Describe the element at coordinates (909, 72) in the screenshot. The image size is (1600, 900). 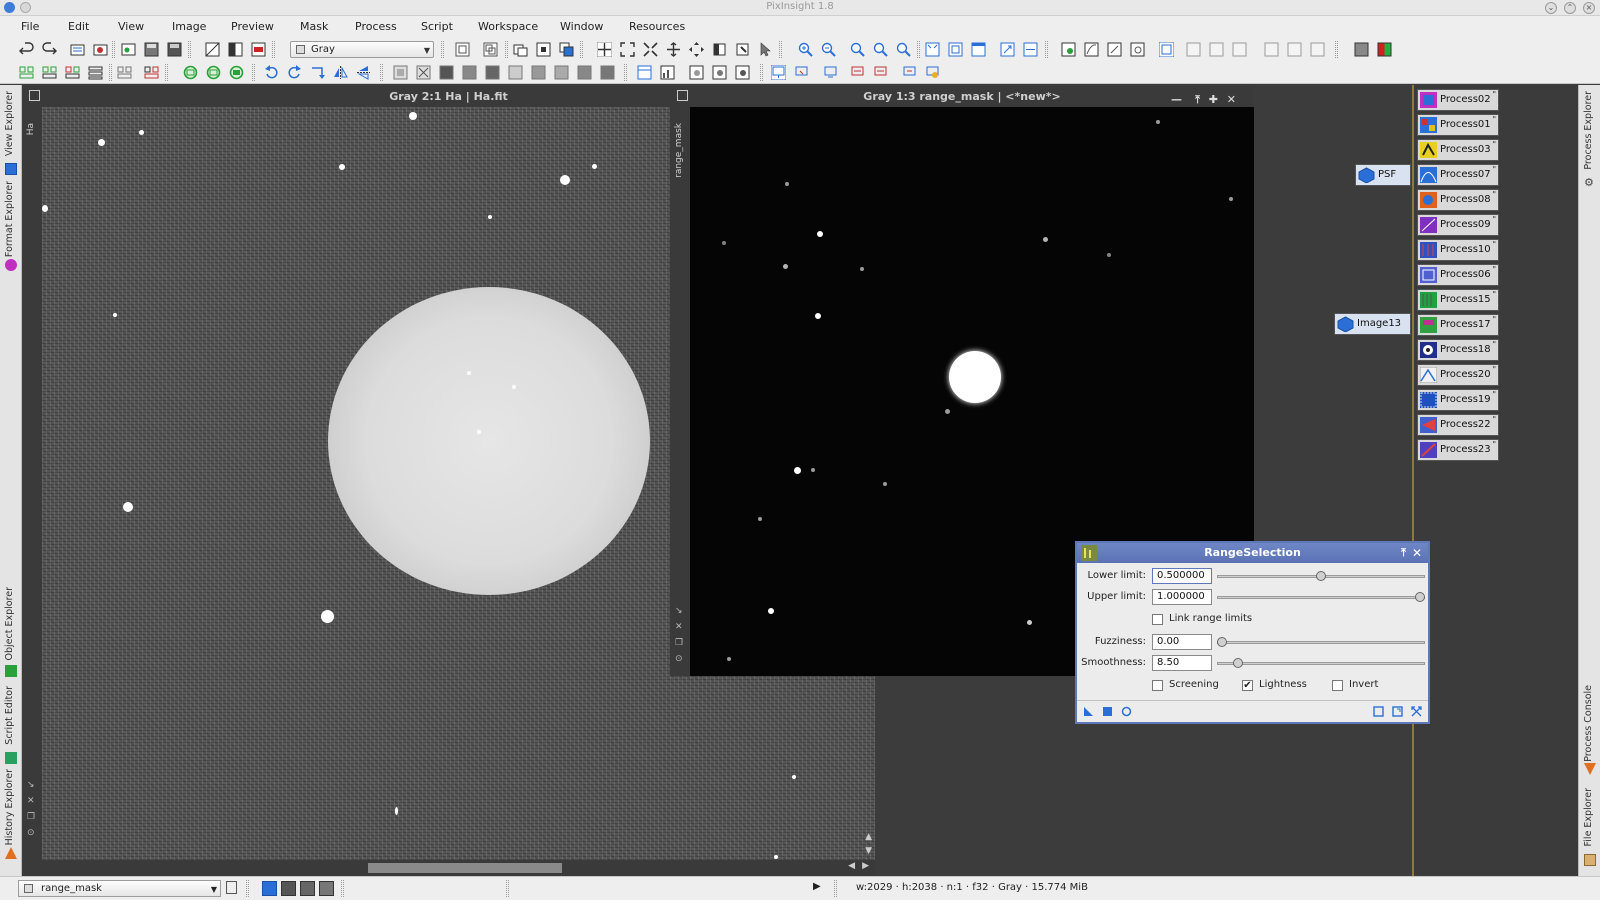
I see `screen-gamut-icon` at that location.